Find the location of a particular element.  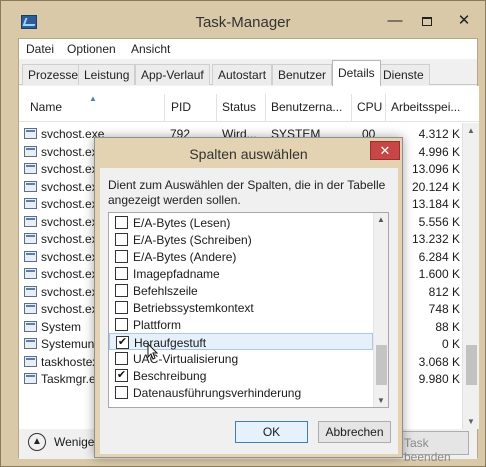

column-option-label: Plattform is located at coordinates (157, 325).